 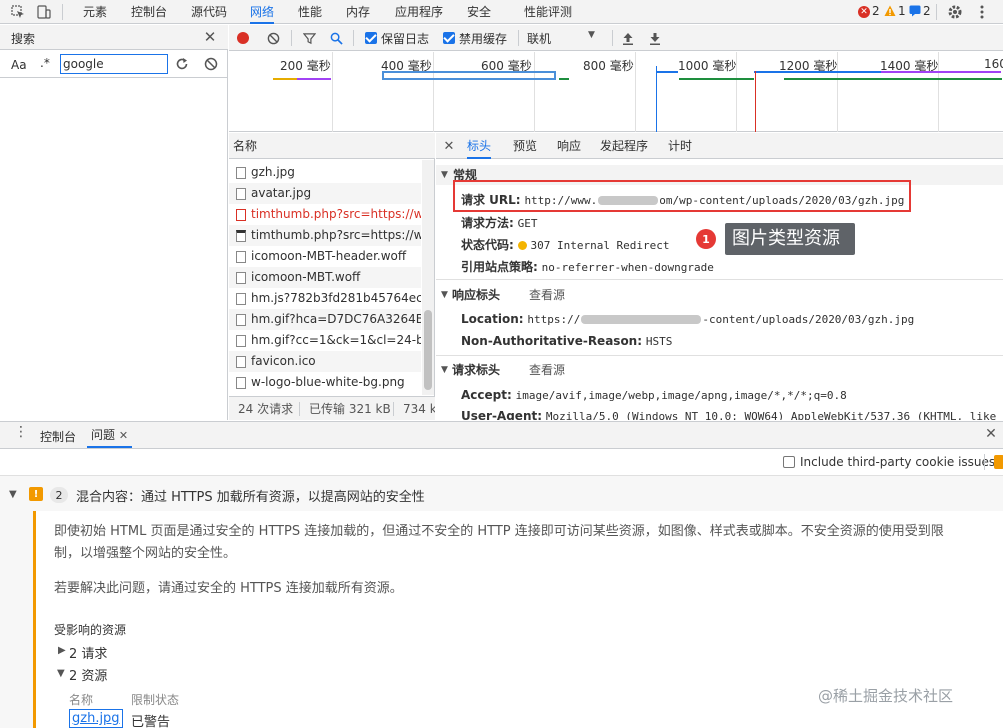 I want to click on gear-icon, so click(x=955, y=12).